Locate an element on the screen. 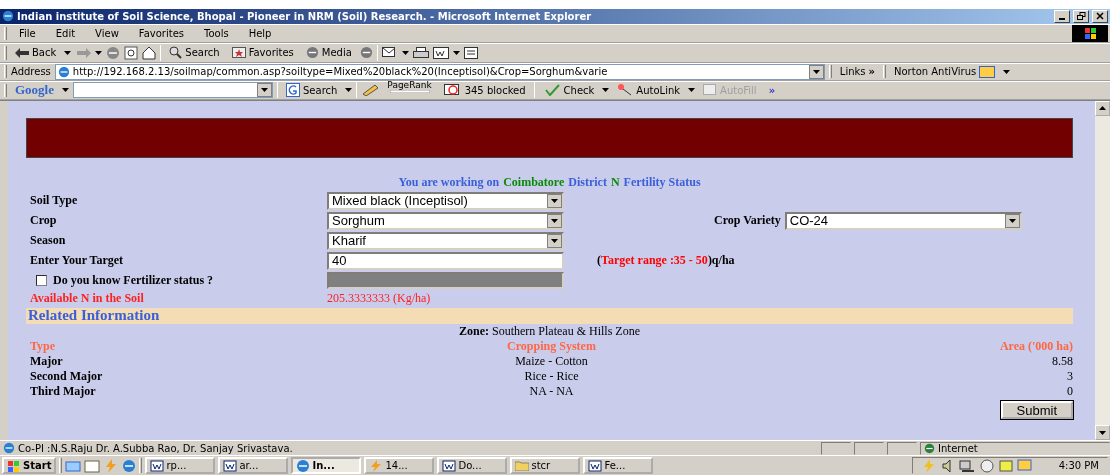  computer-icon is located at coordinates (966, 465).